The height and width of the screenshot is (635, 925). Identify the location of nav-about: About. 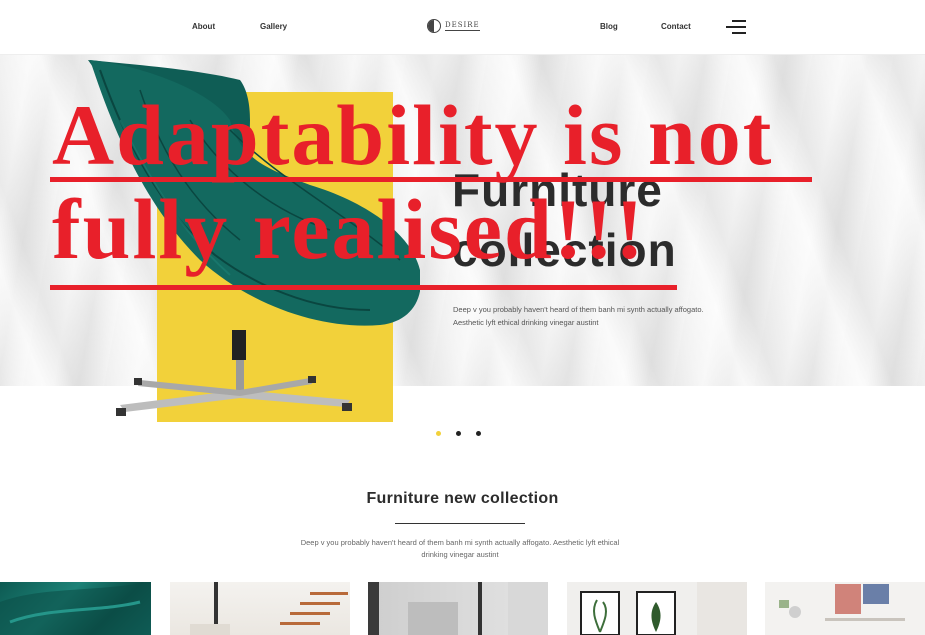
(203, 26).